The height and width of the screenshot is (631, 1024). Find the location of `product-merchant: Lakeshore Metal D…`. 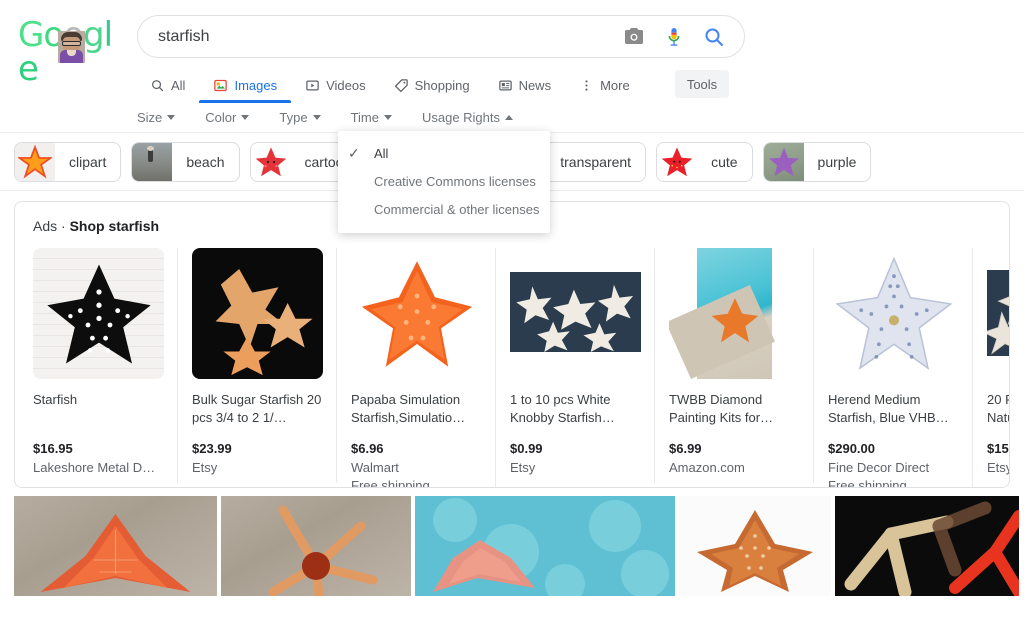

product-merchant: Lakeshore Metal D… is located at coordinates (94, 467).